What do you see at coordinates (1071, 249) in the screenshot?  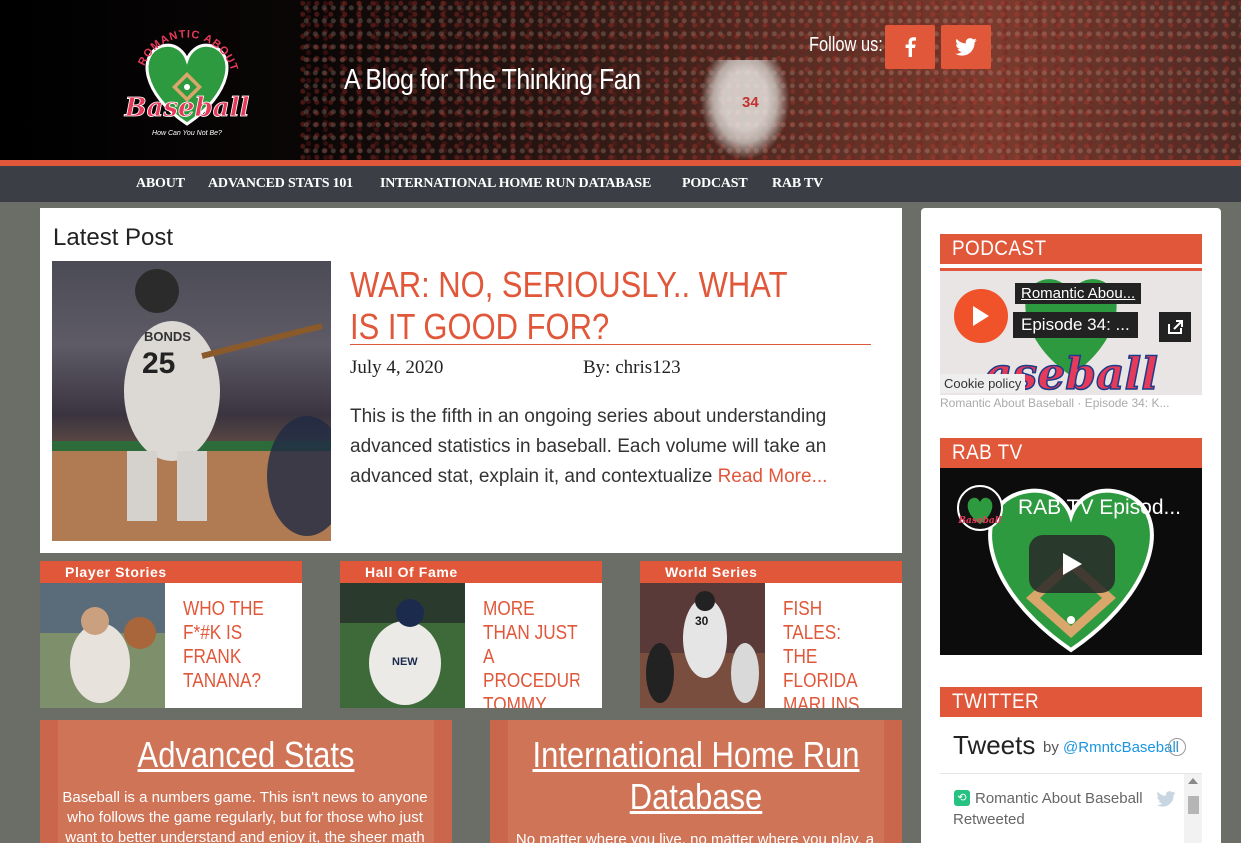 I see `podcast-widget-heading: PODCAST` at bounding box center [1071, 249].